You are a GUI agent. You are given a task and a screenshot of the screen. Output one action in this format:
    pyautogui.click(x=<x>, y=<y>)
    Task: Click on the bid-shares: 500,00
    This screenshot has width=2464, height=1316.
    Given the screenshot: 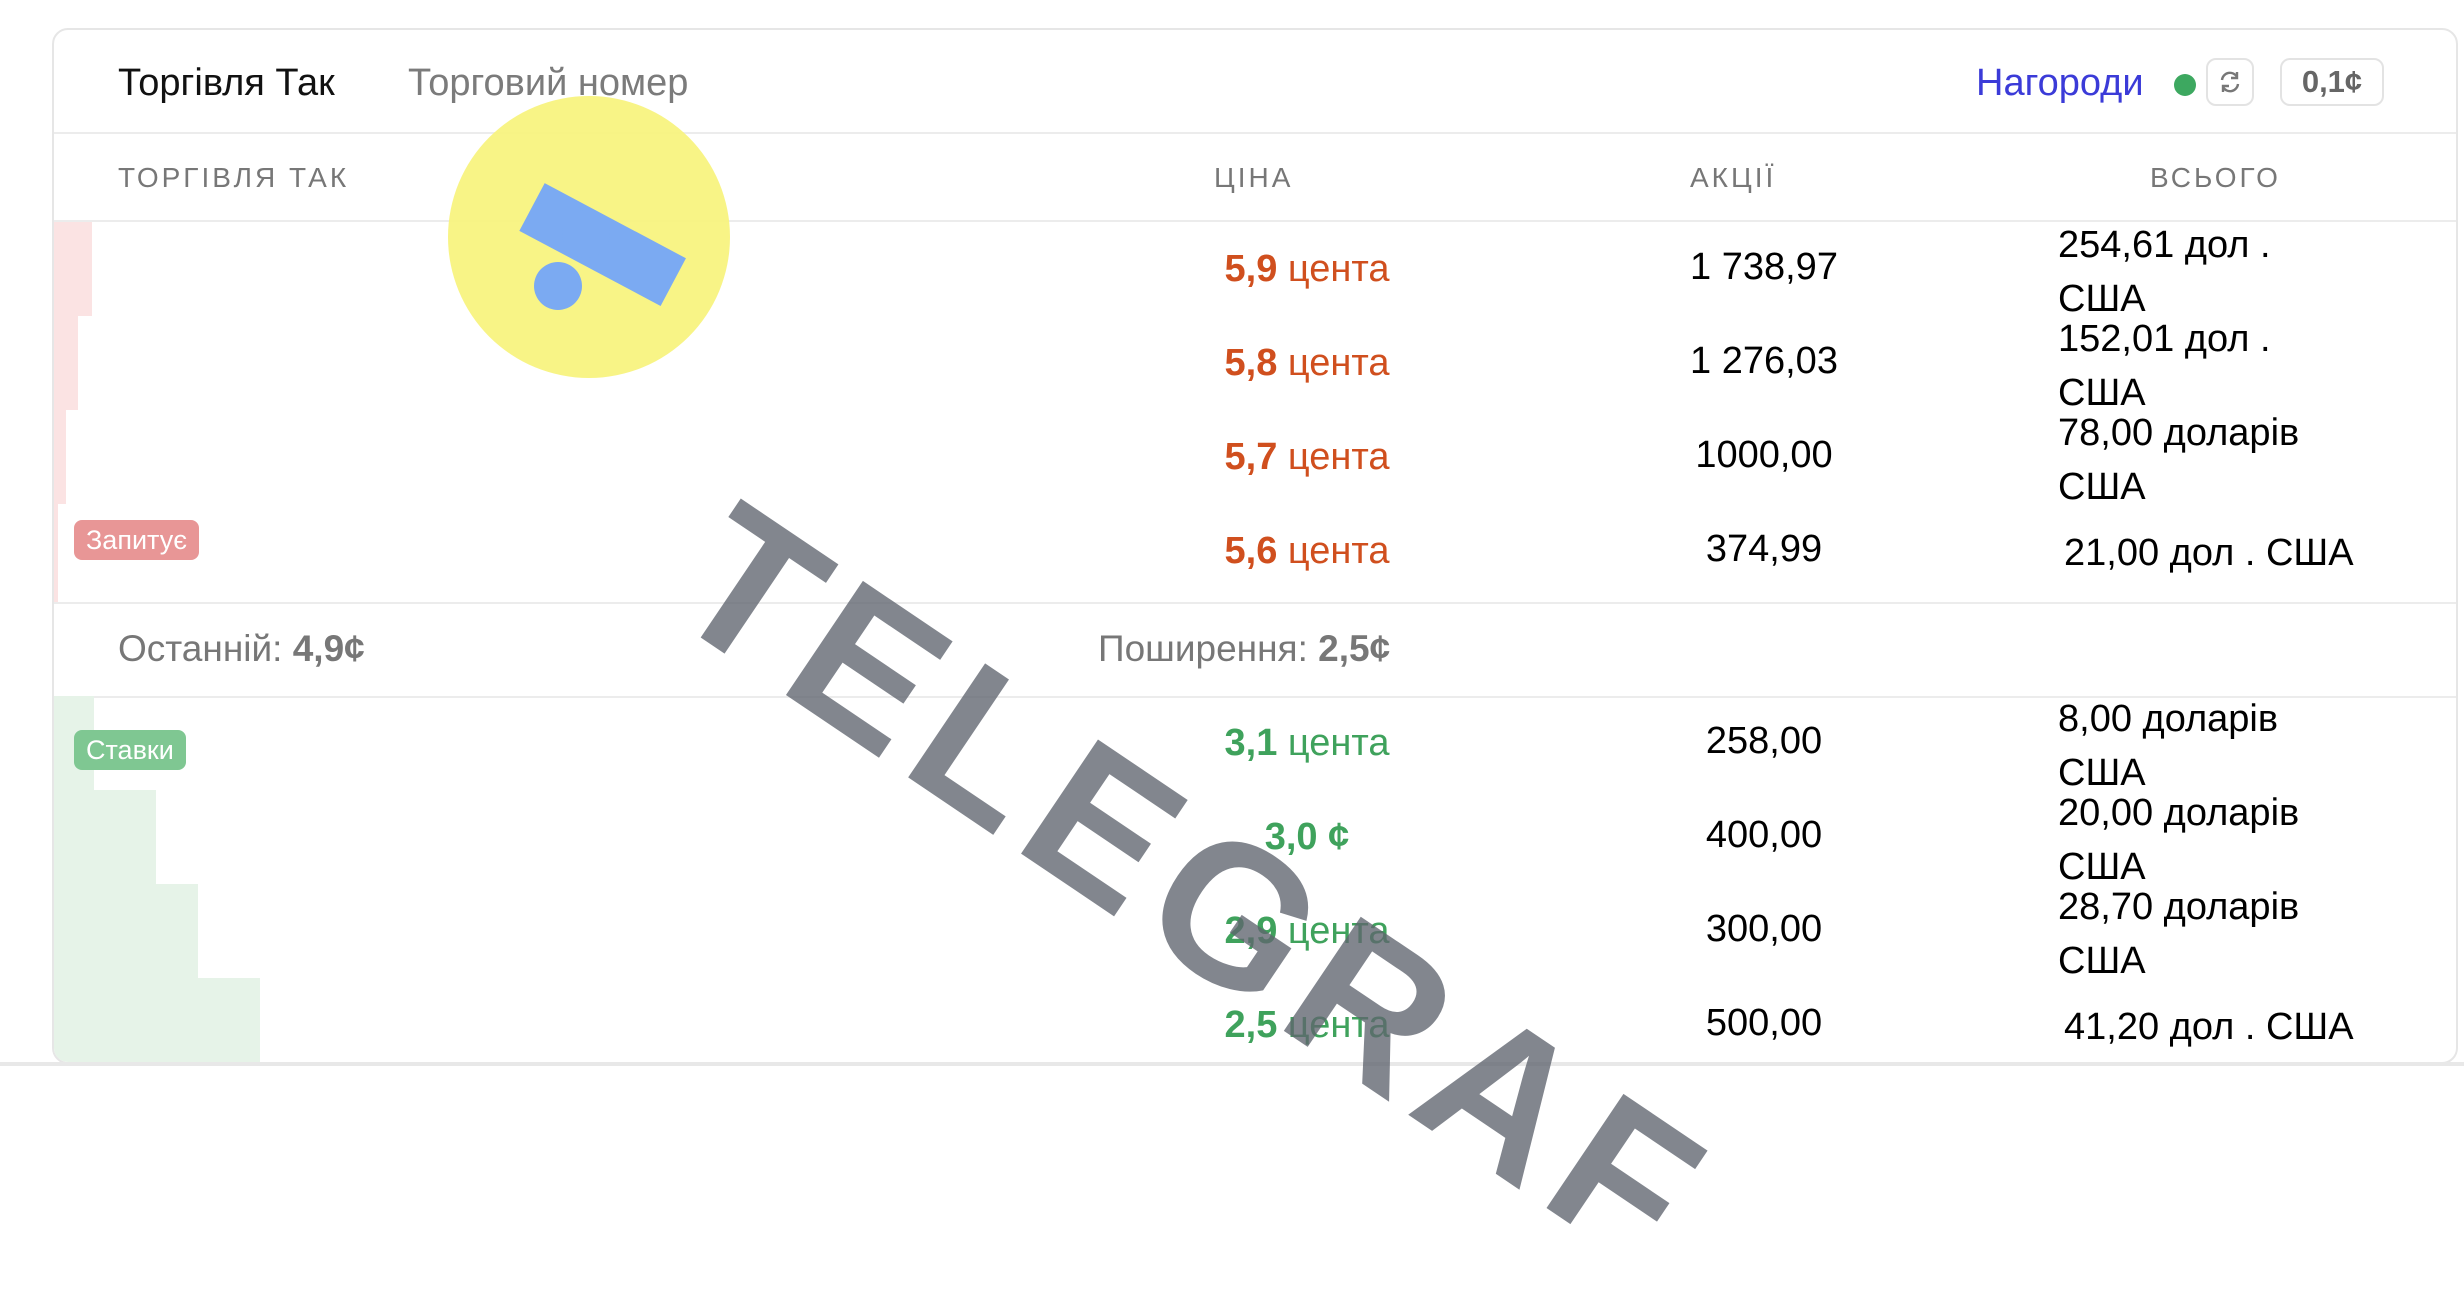 What is the action you would take?
    pyautogui.click(x=1764, y=1023)
    